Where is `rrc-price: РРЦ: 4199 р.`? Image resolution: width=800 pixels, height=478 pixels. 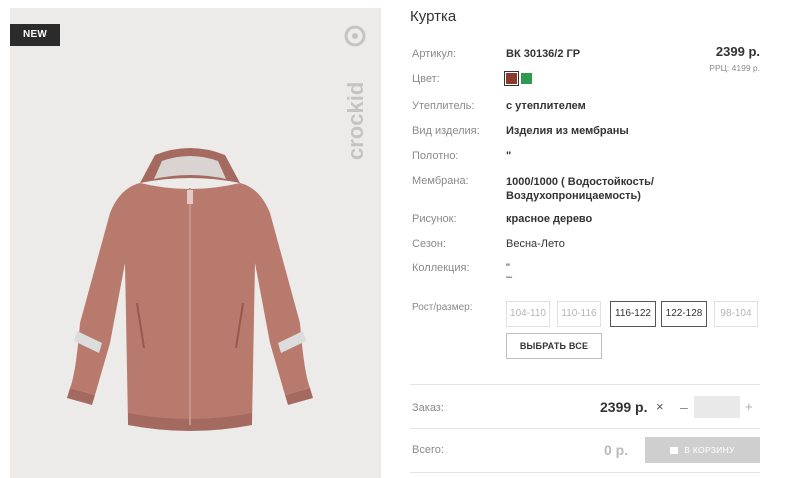
rrc-price: РРЦ: 4199 р. is located at coordinates (734, 68).